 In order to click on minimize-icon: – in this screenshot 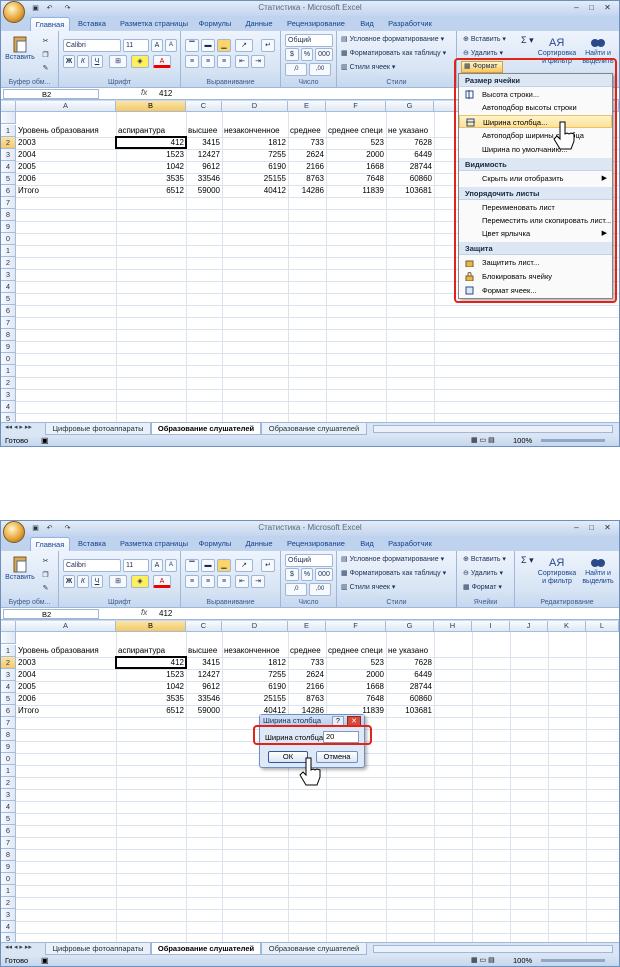, I will do `click(576, 527)`.